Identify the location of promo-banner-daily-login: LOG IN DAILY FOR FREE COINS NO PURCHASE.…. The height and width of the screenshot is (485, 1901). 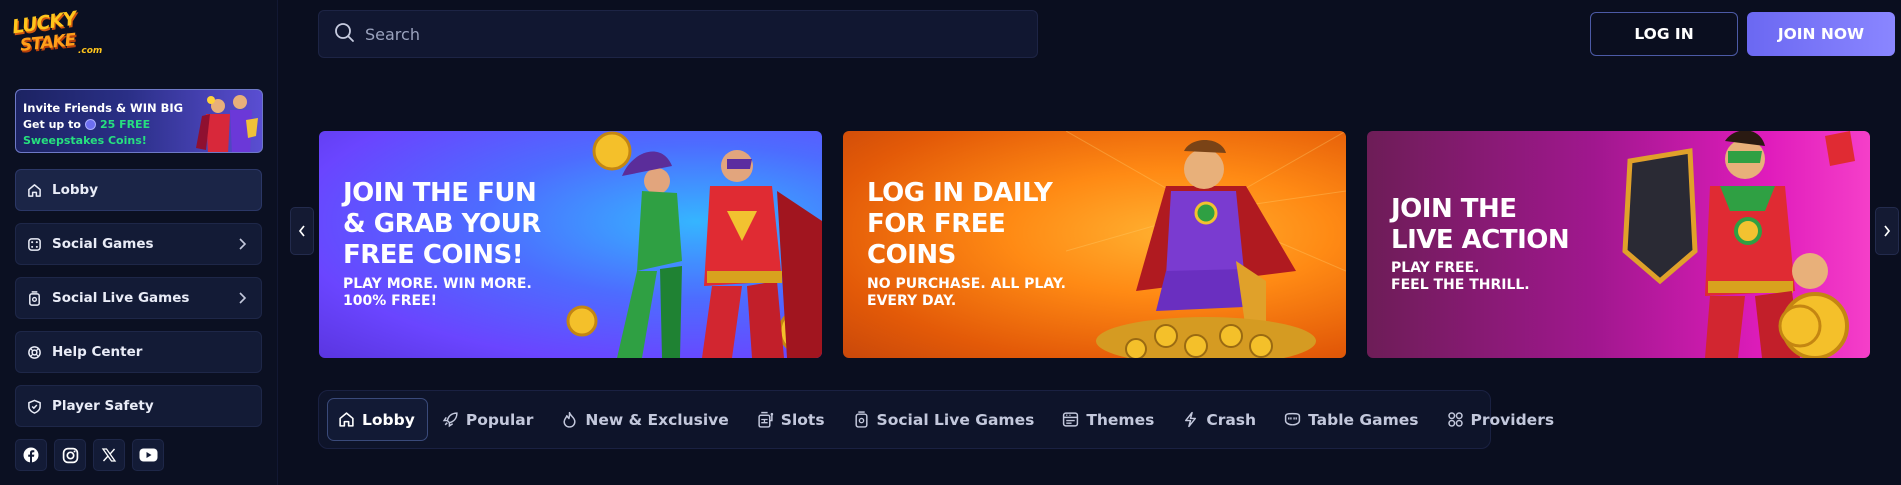
(1094, 244).